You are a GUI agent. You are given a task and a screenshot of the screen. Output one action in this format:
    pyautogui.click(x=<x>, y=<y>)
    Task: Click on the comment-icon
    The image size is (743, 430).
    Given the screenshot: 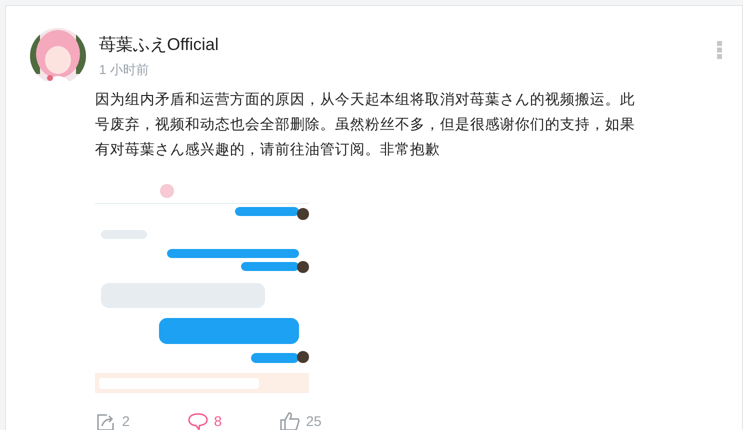 What is the action you would take?
    pyautogui.click(x=198, y=421)
    